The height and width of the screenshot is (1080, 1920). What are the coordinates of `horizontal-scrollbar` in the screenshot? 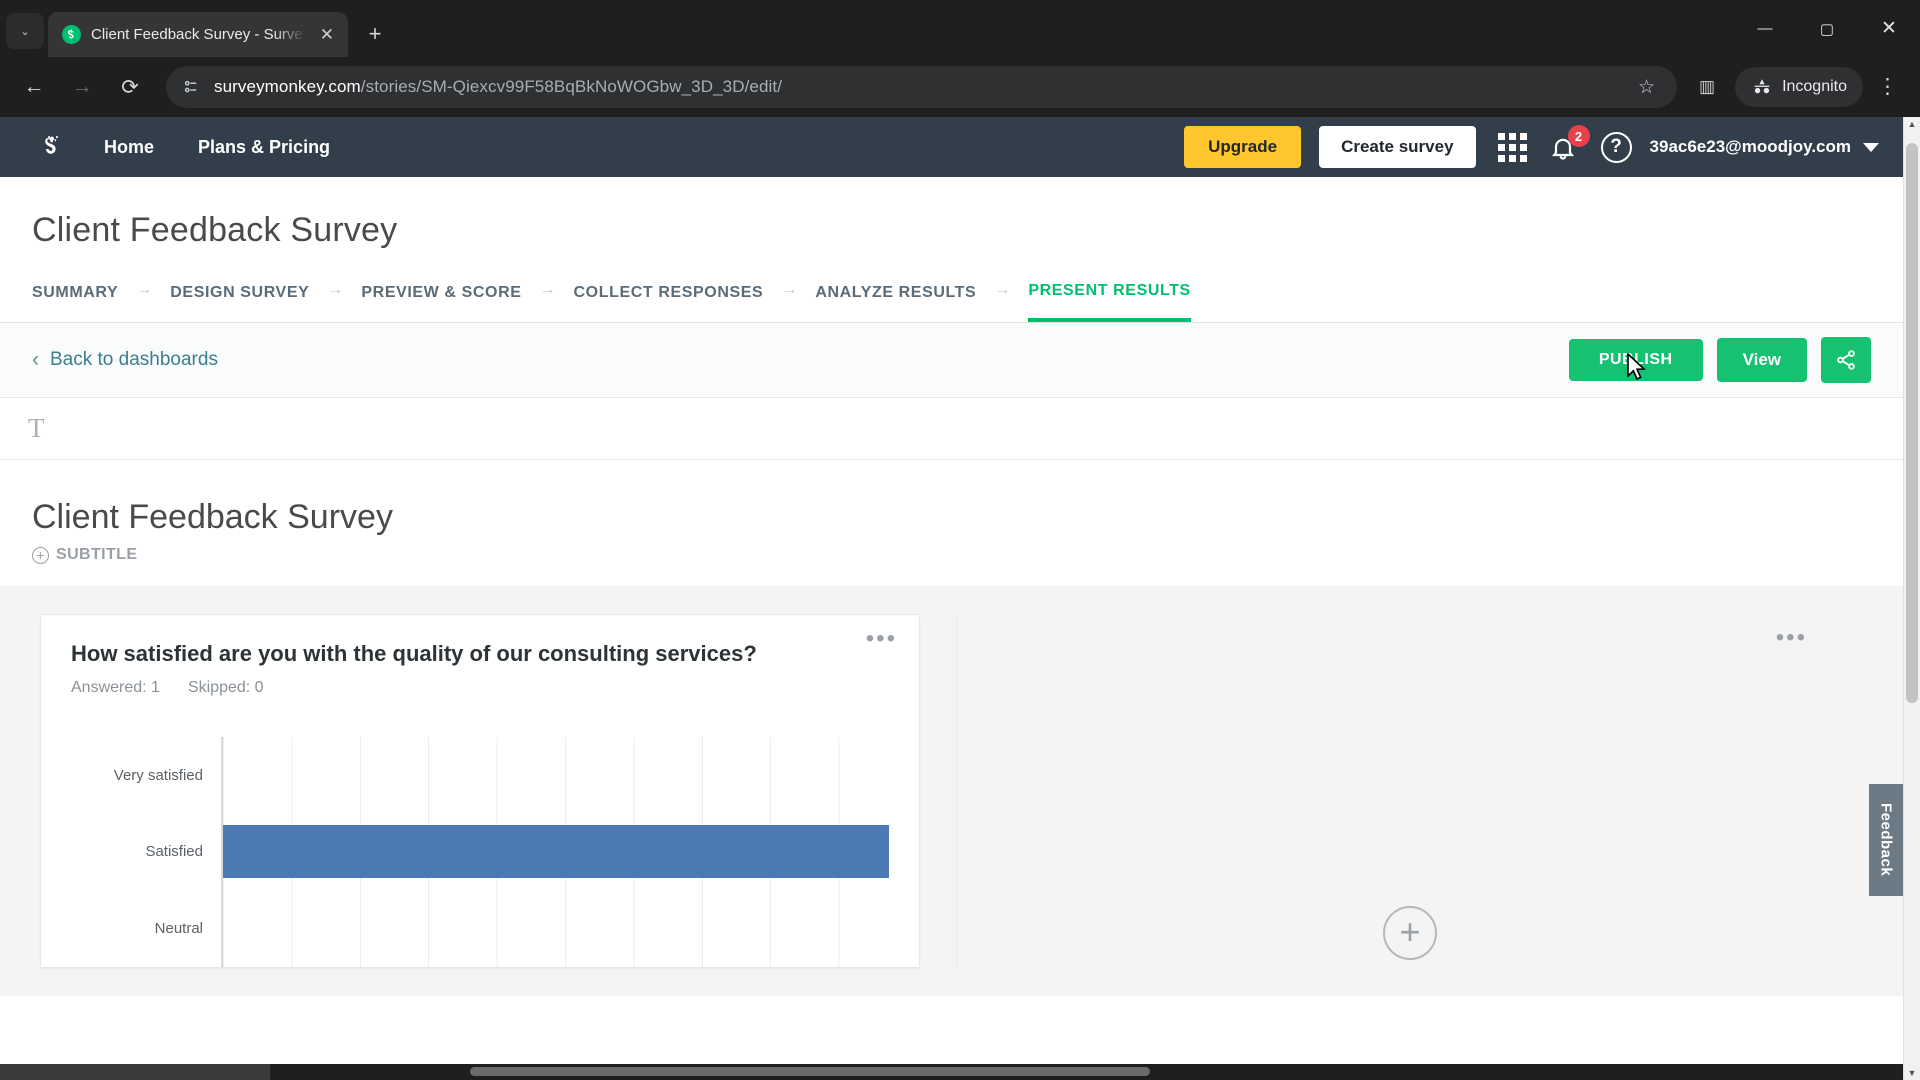 It's located at (951, 1072).